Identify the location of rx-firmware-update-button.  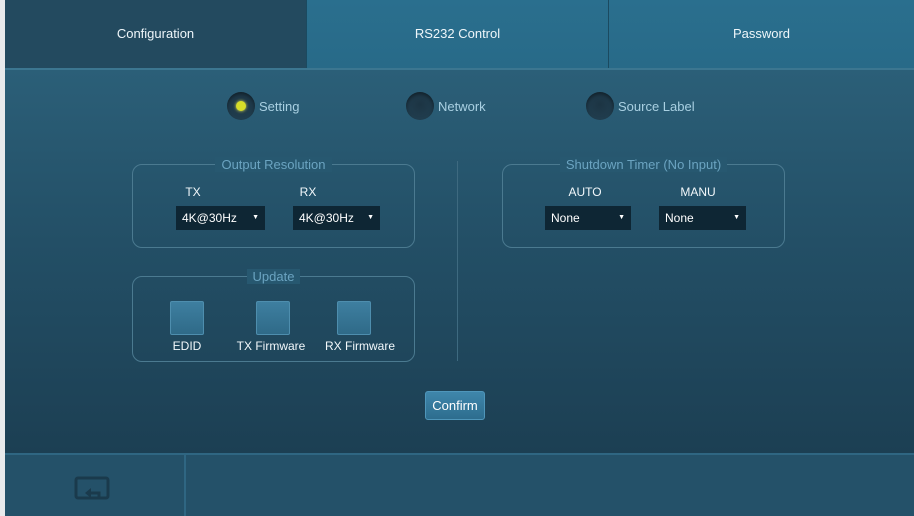
(354, 318).